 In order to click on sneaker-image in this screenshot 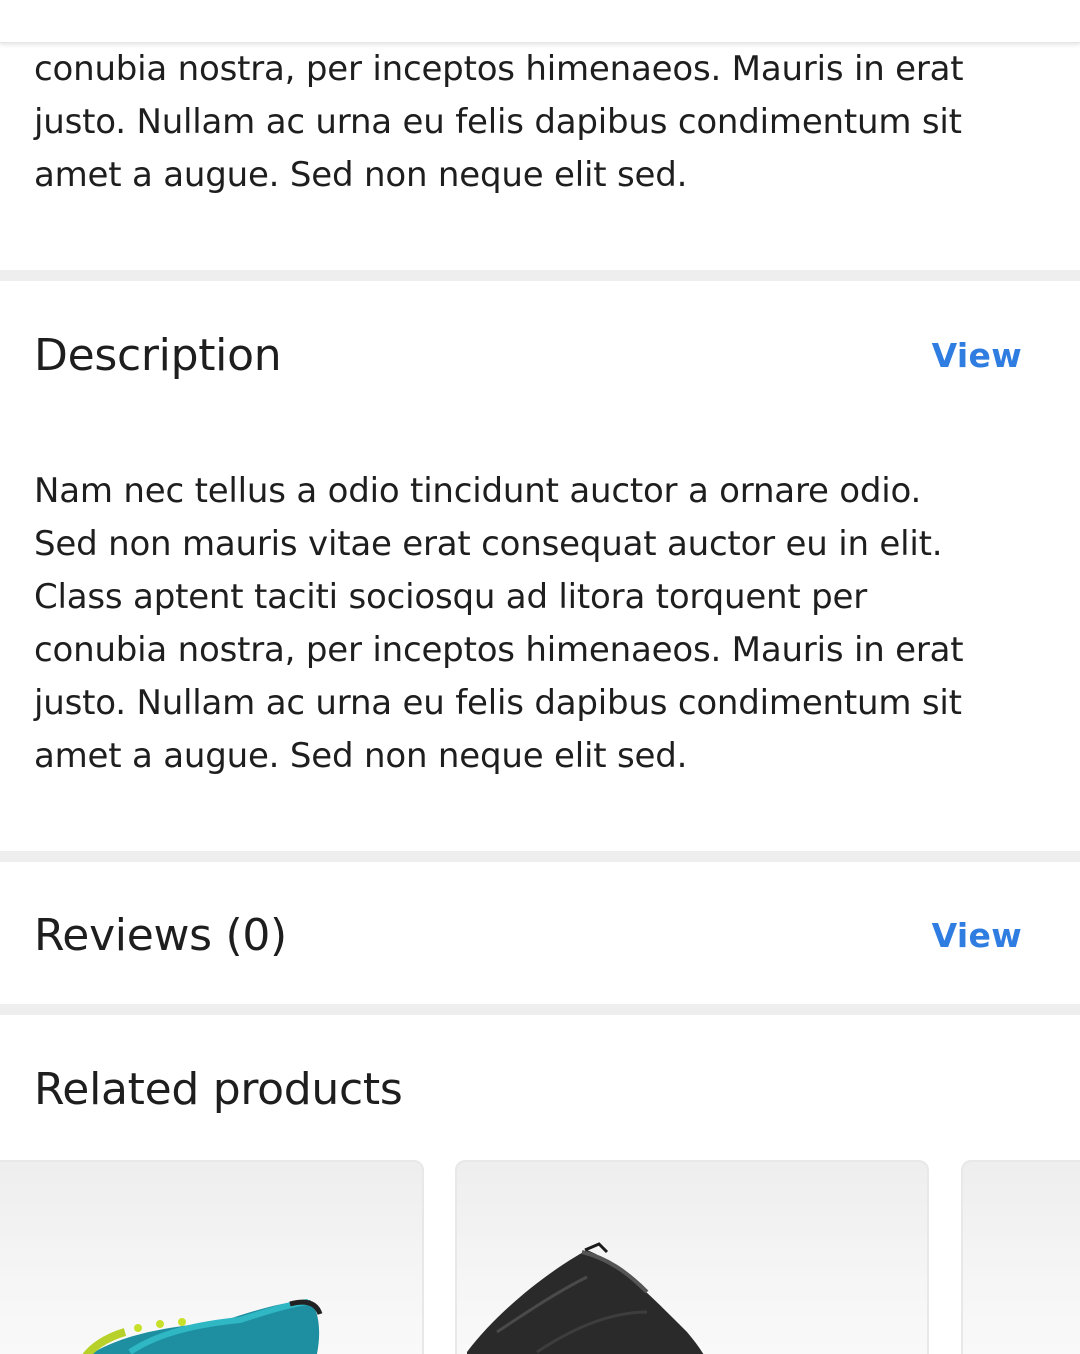, I will do `click(202, 1326)`.